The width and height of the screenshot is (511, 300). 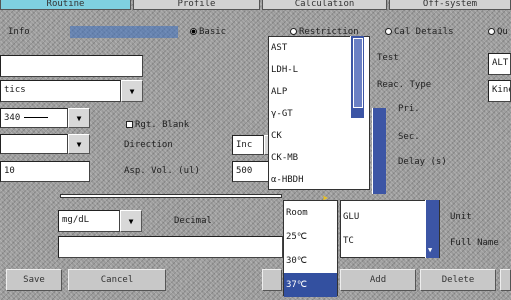 I want to click on test-list-scrollbar, so click(x=357, y=77).